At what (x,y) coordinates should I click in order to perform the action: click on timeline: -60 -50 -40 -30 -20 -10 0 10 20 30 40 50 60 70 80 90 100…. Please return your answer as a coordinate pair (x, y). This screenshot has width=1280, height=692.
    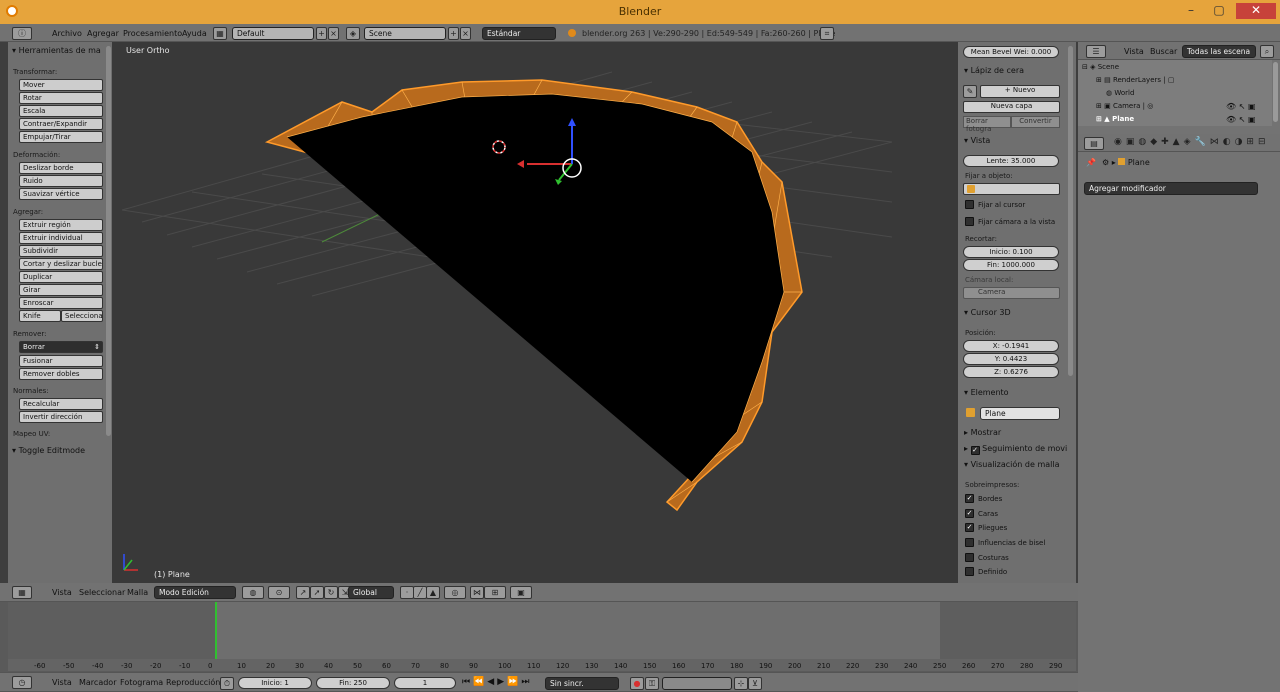
    Looking at the image, I should click on (539, 638).